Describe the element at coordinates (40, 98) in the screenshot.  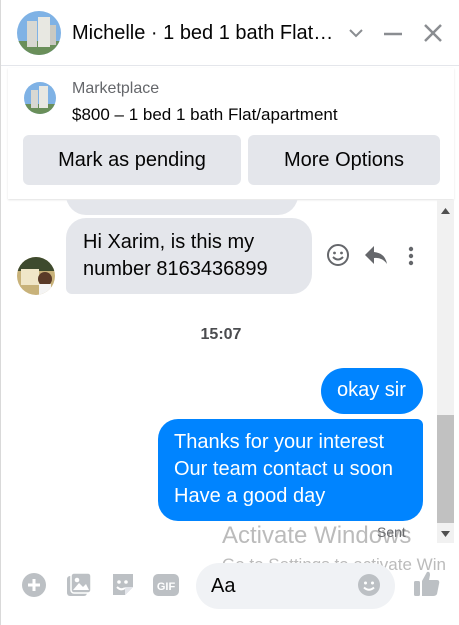
I see `listing-thumbnail` at that location.